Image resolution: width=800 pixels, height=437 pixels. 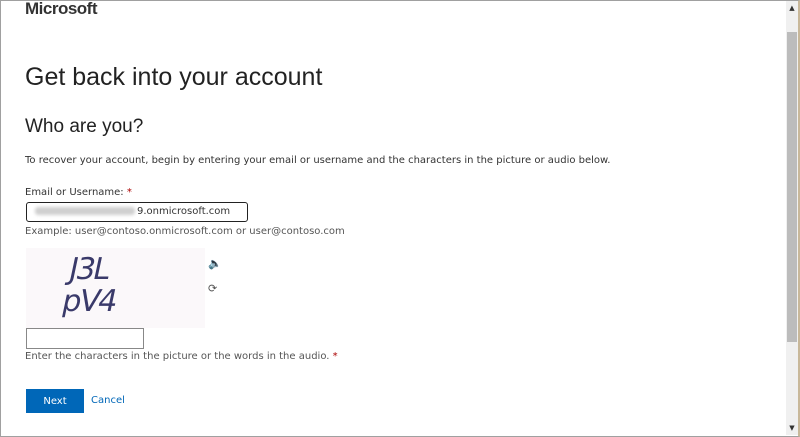 What do you see at coordinates (85, 338) in the screenshot?
I see `captcha-input` at bounding box center [85, 338].